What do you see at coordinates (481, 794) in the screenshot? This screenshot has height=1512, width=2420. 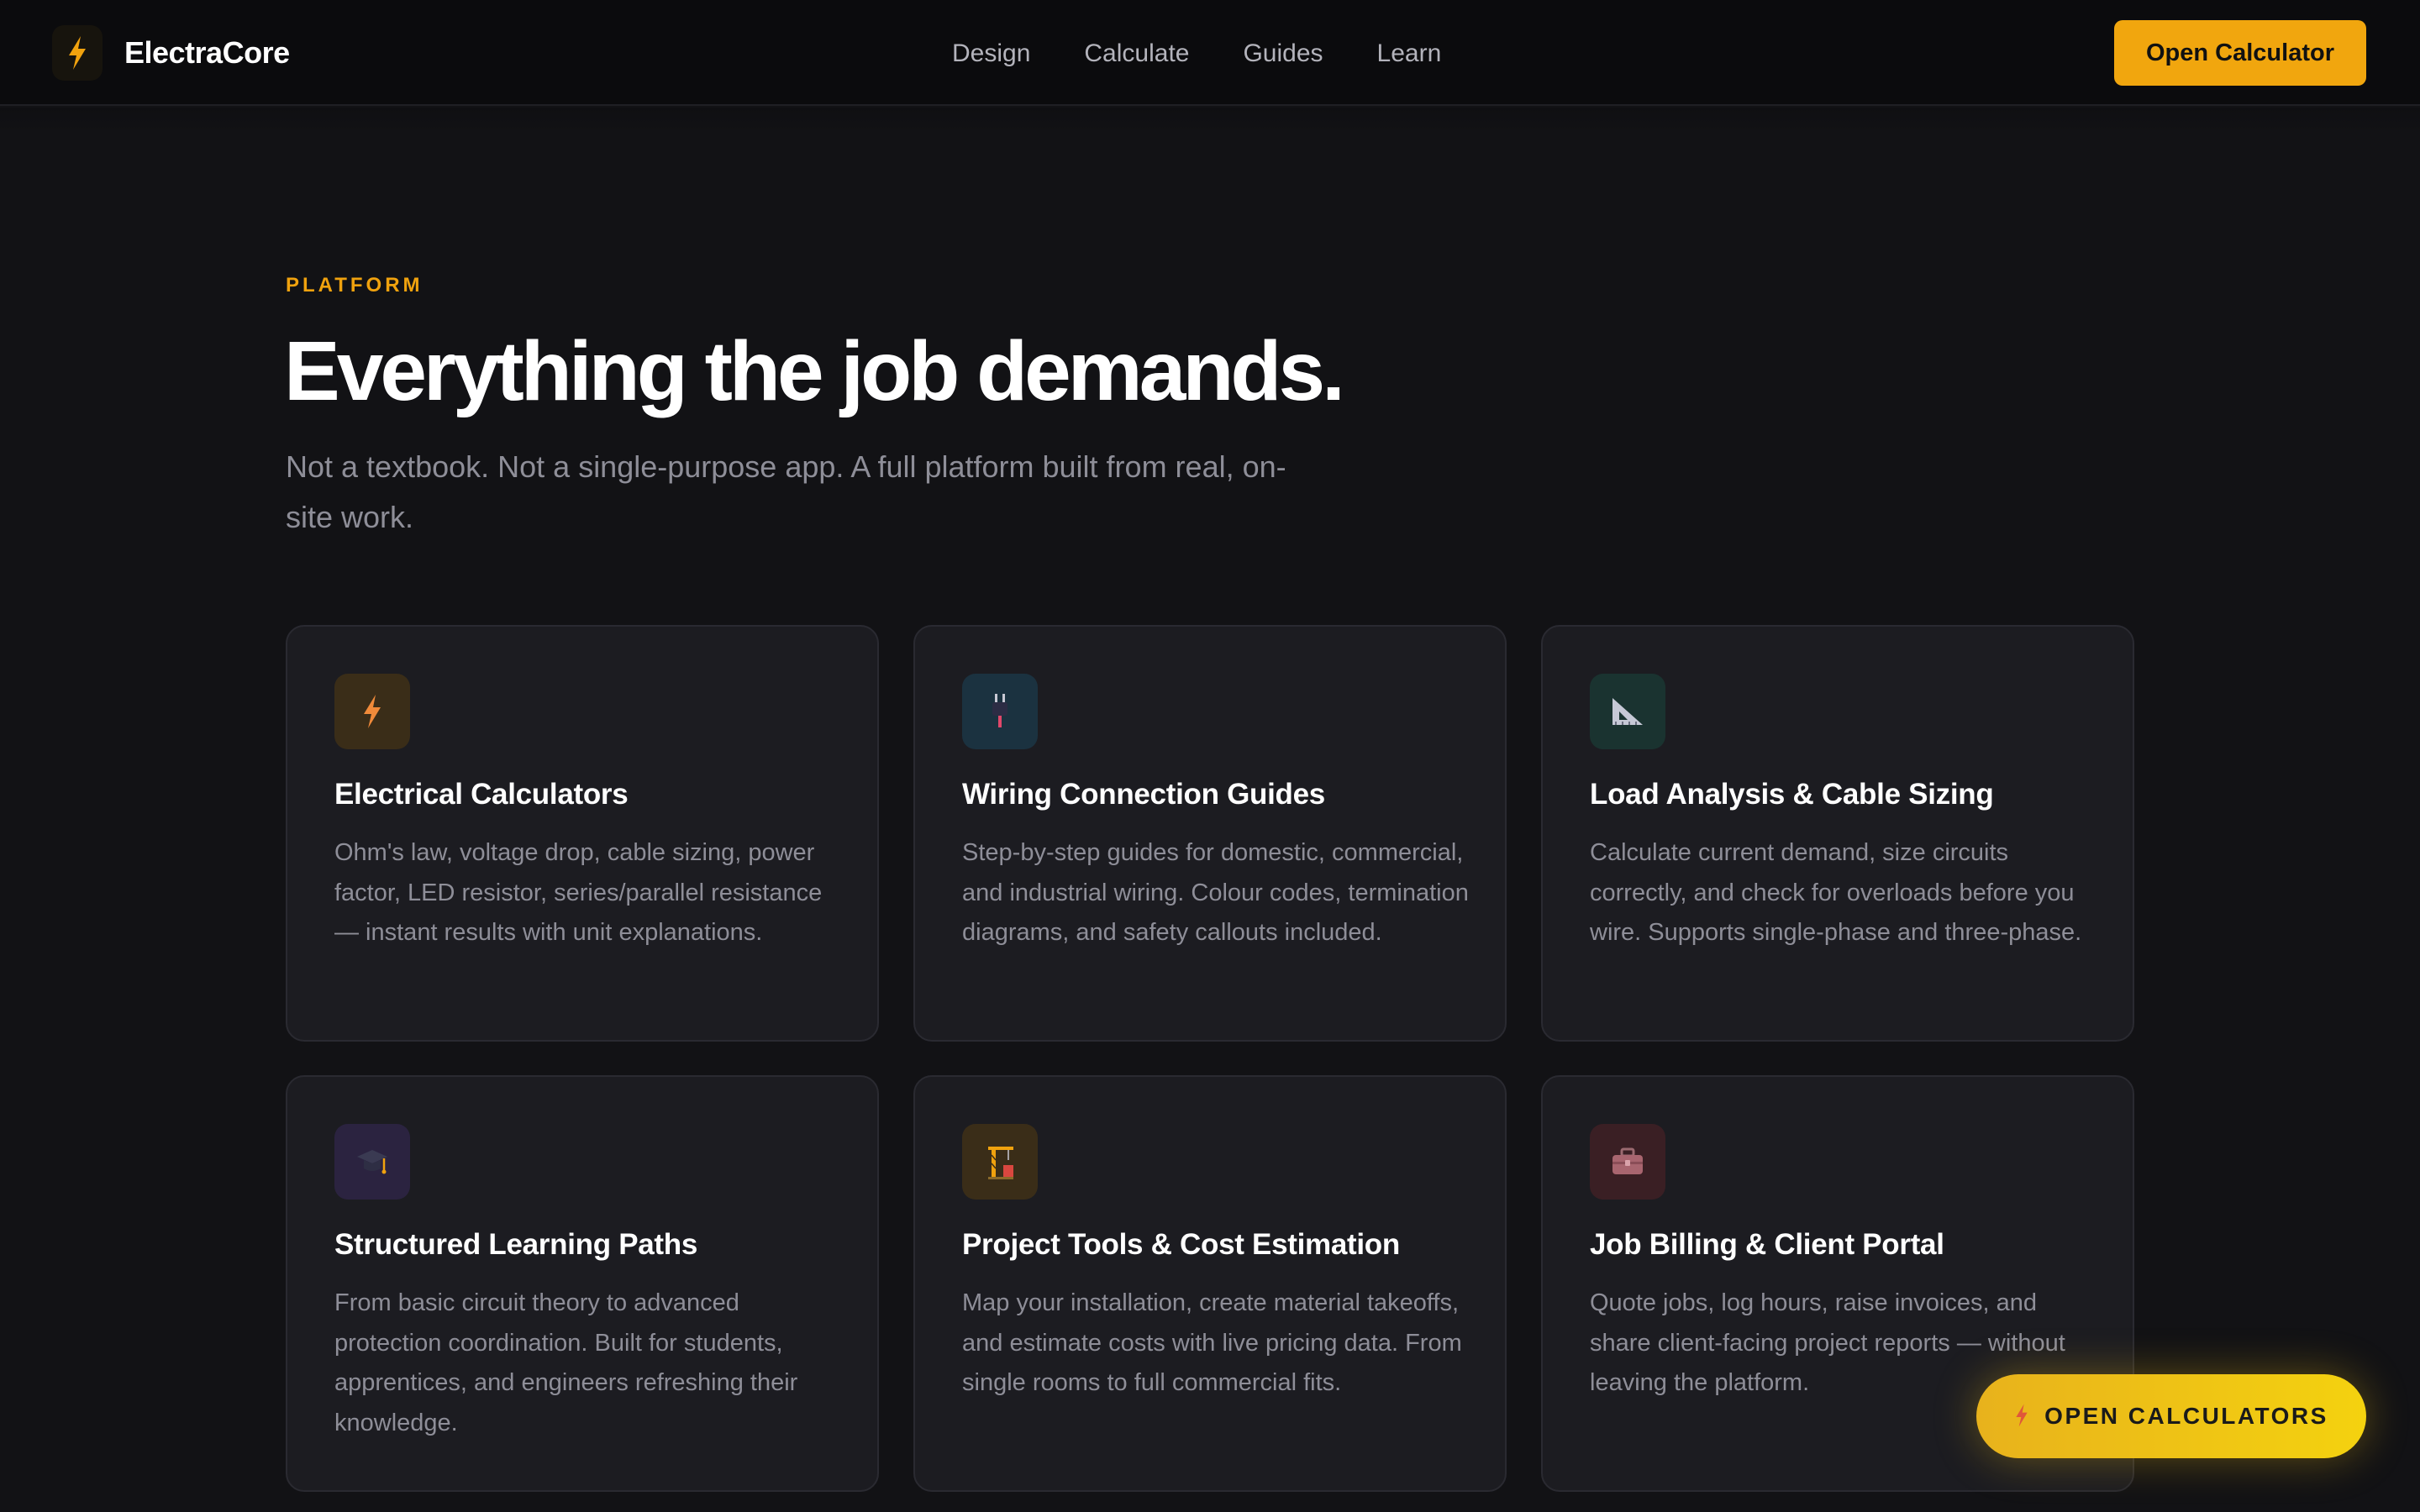 I see `feature-title: Electrical Calculators` at bounding box center [481, 794].